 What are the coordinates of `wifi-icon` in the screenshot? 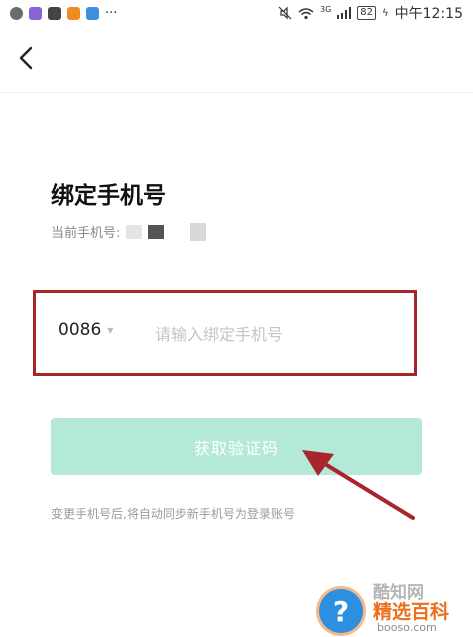 It's located at (306, 13).